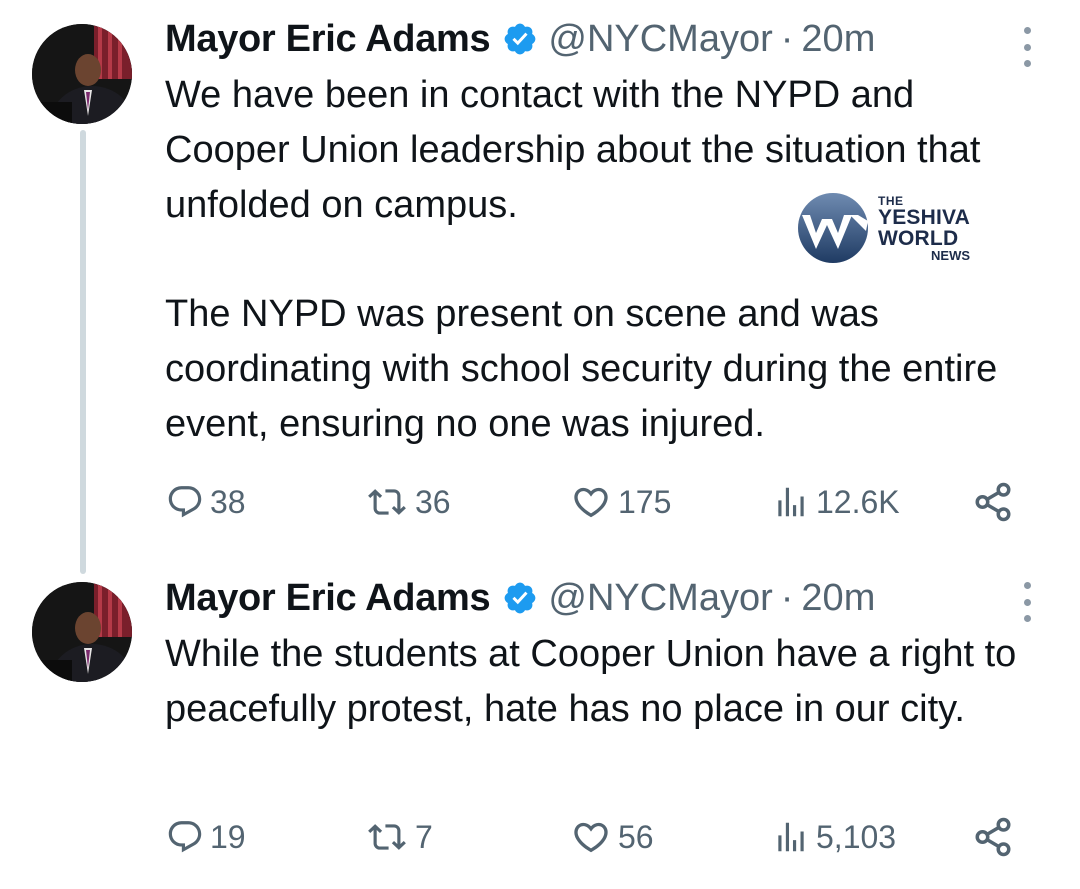  I want to click on repost-count: 36, so click(433, 501).